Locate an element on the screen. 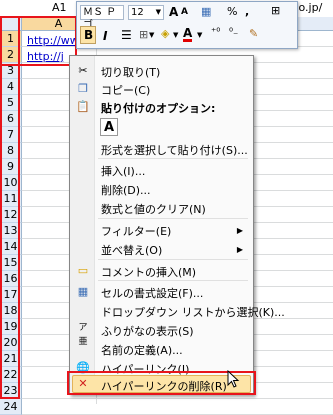 The height and width of the screenshot is (415, 333). font-name-dropdown: ＭＳ Ｐゴ is located at coordinates (102, 18).